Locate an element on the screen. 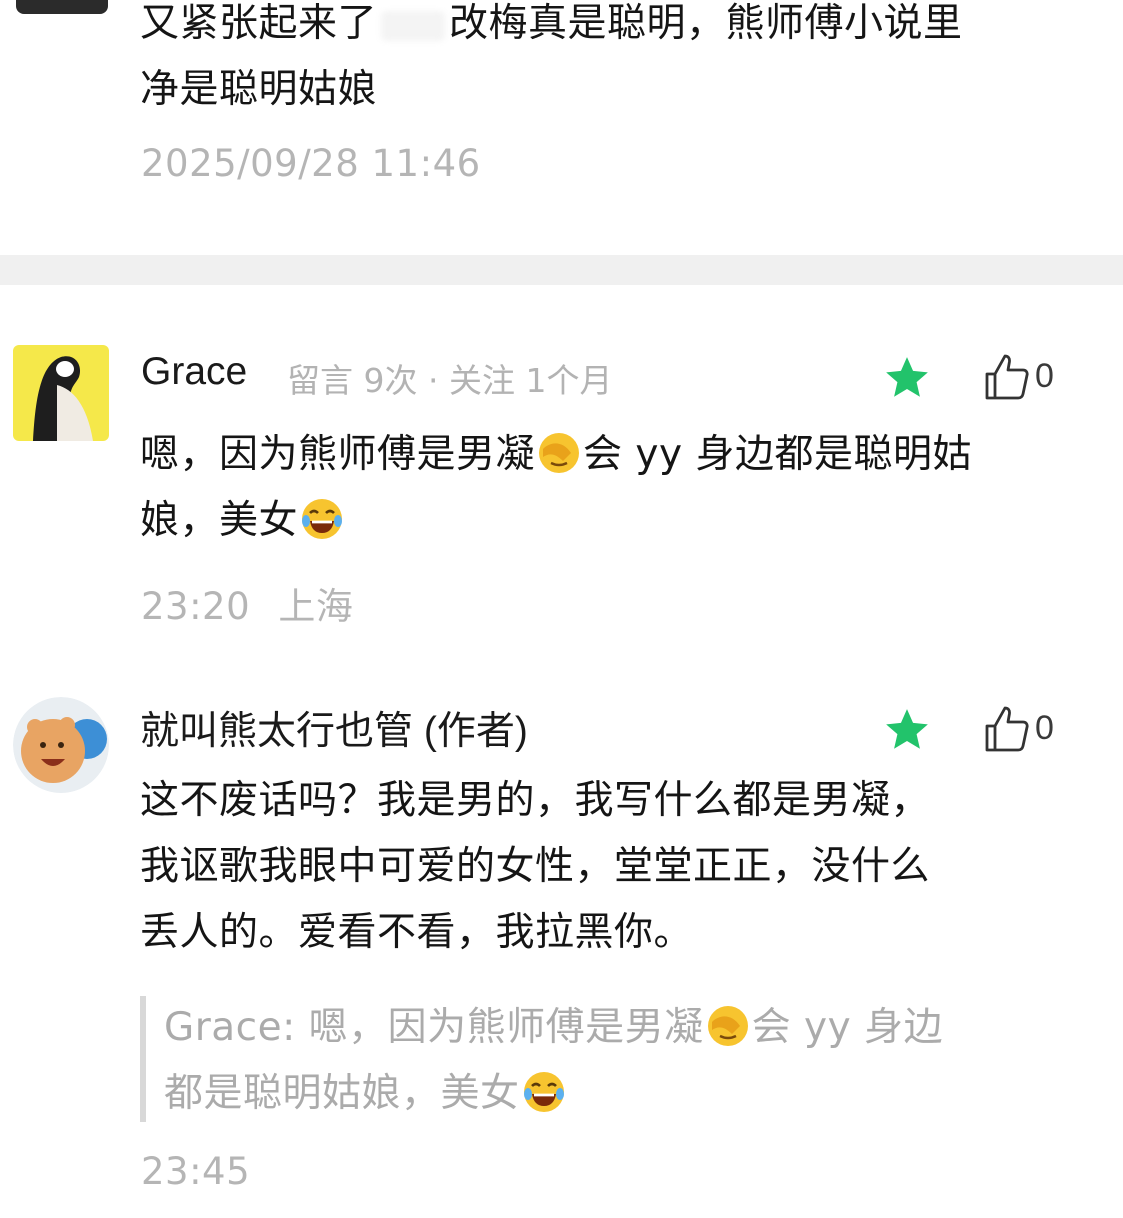 This screenshot has height=1218, width=1123. commenter-meta: 留言 9次 · 关注 1个月 is located at coordinates (450, 380).